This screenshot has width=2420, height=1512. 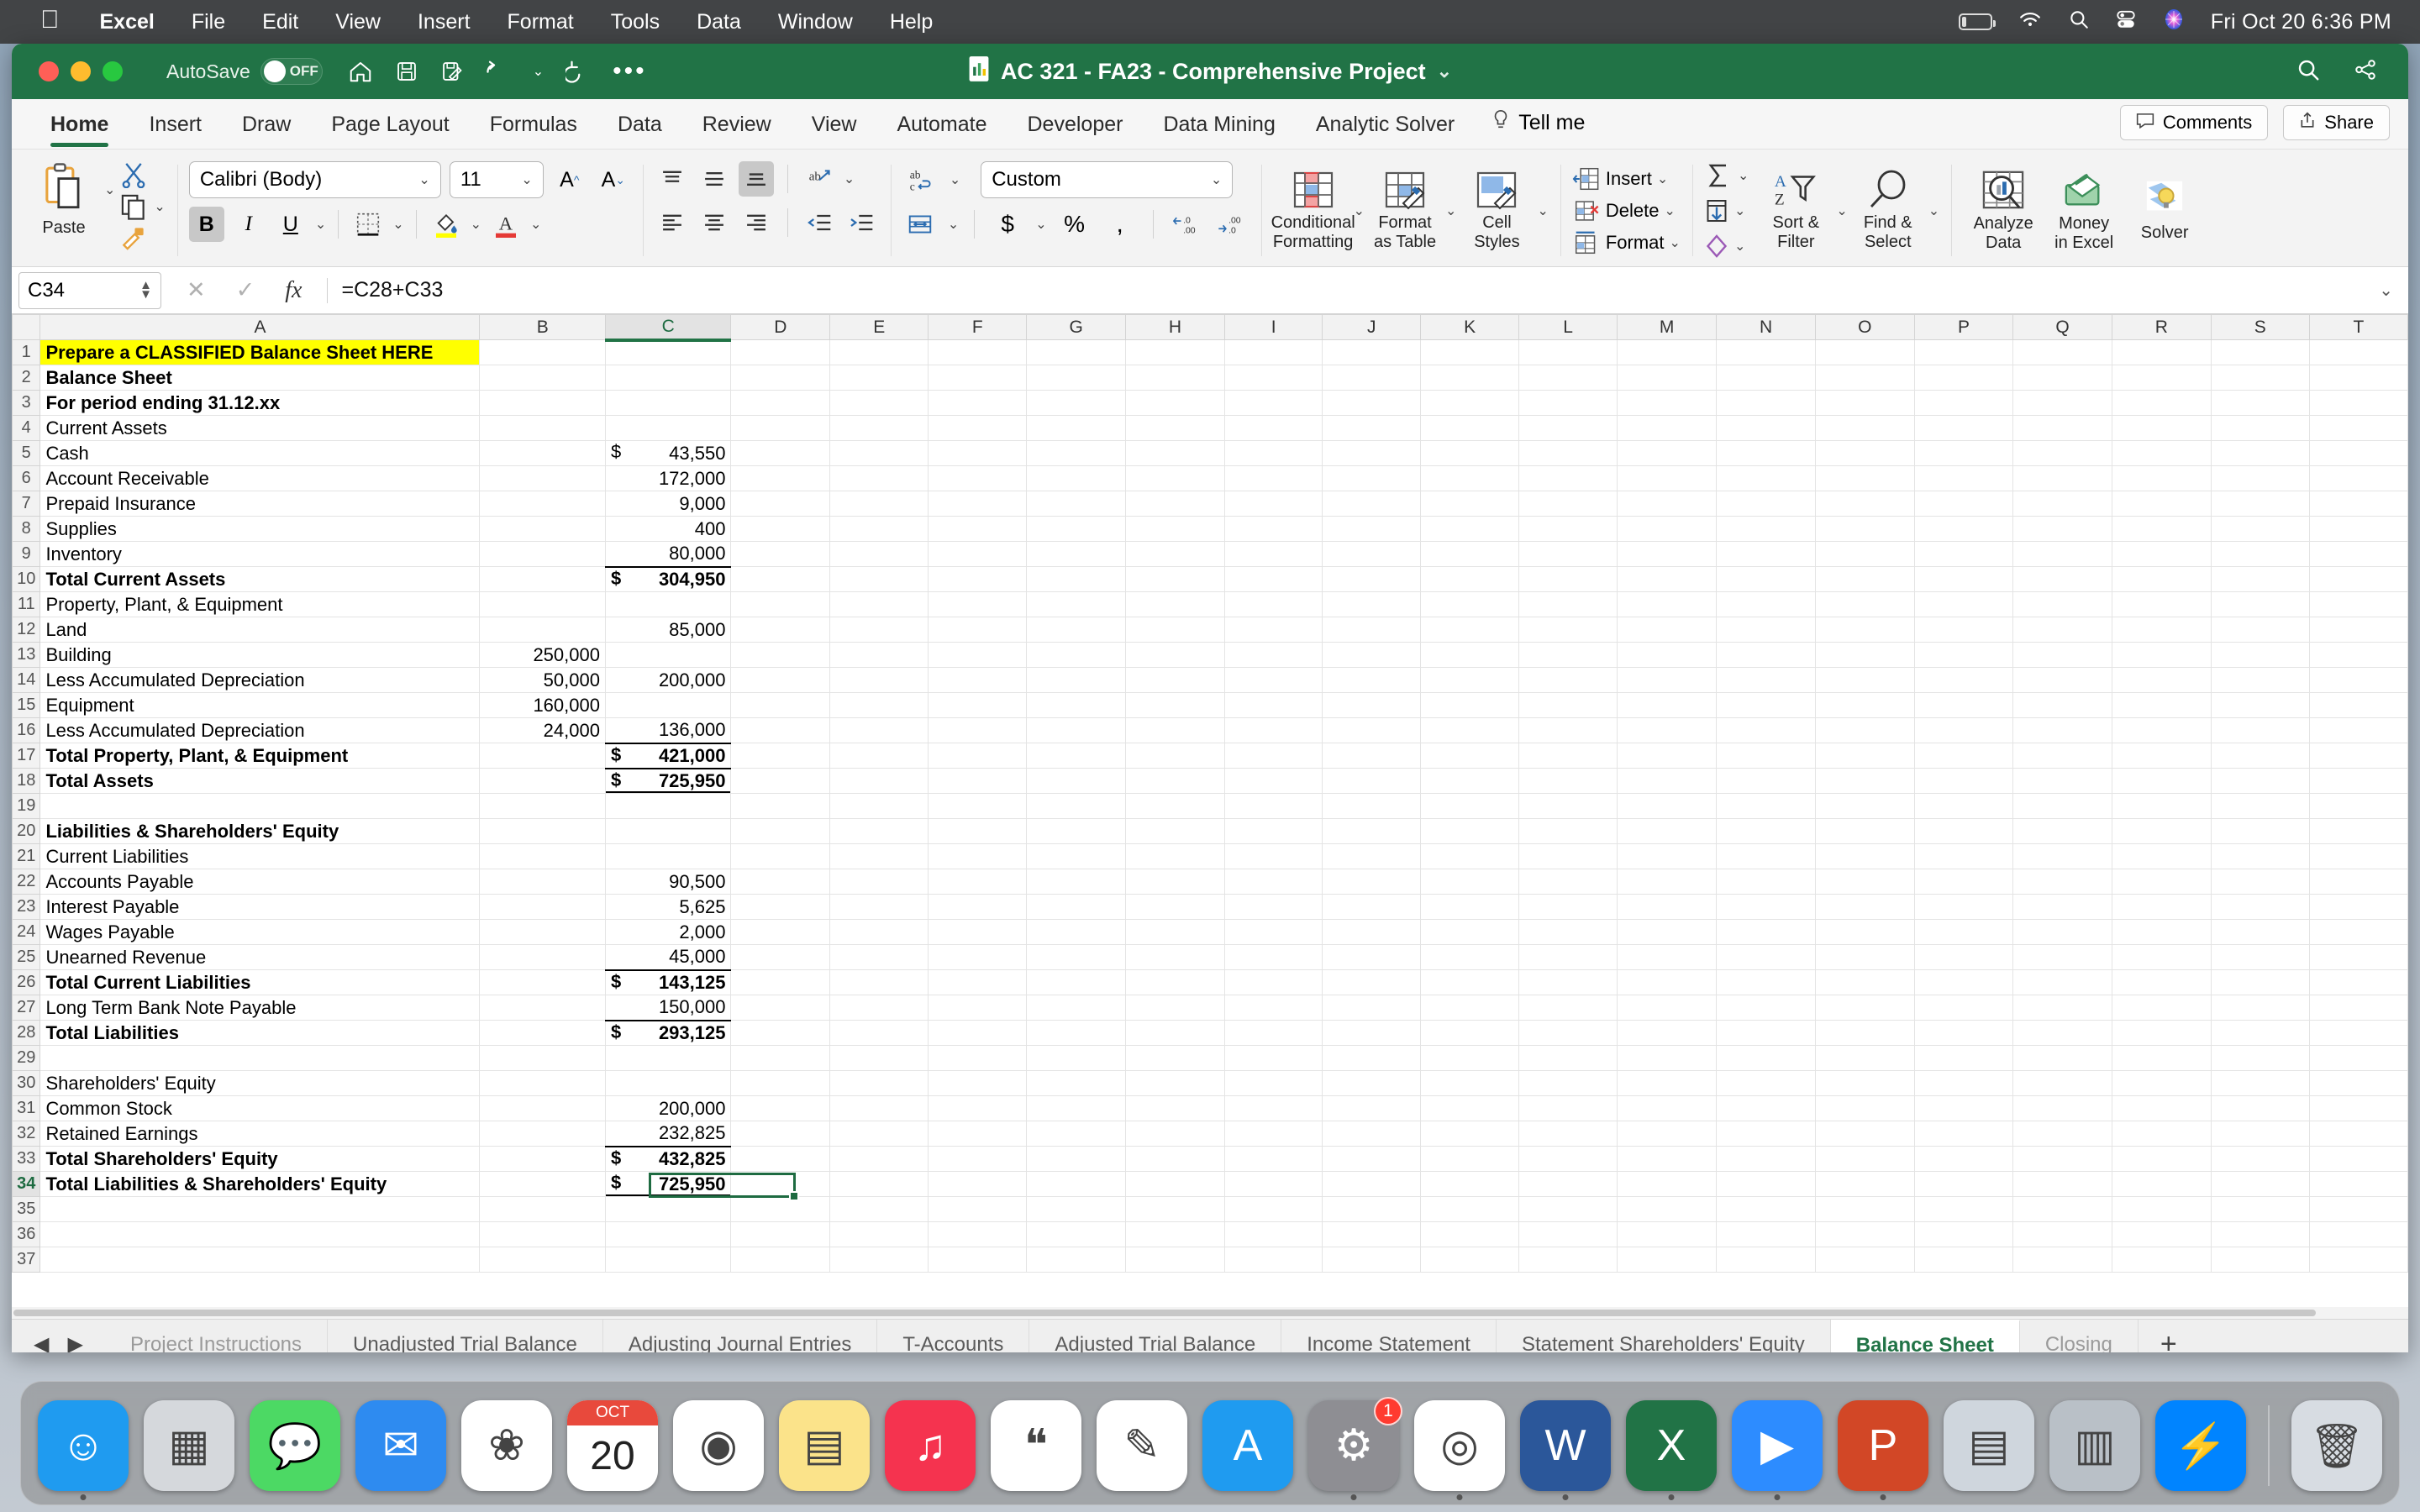 I want to click on cell-G35, so click(x=1076, y=1209).